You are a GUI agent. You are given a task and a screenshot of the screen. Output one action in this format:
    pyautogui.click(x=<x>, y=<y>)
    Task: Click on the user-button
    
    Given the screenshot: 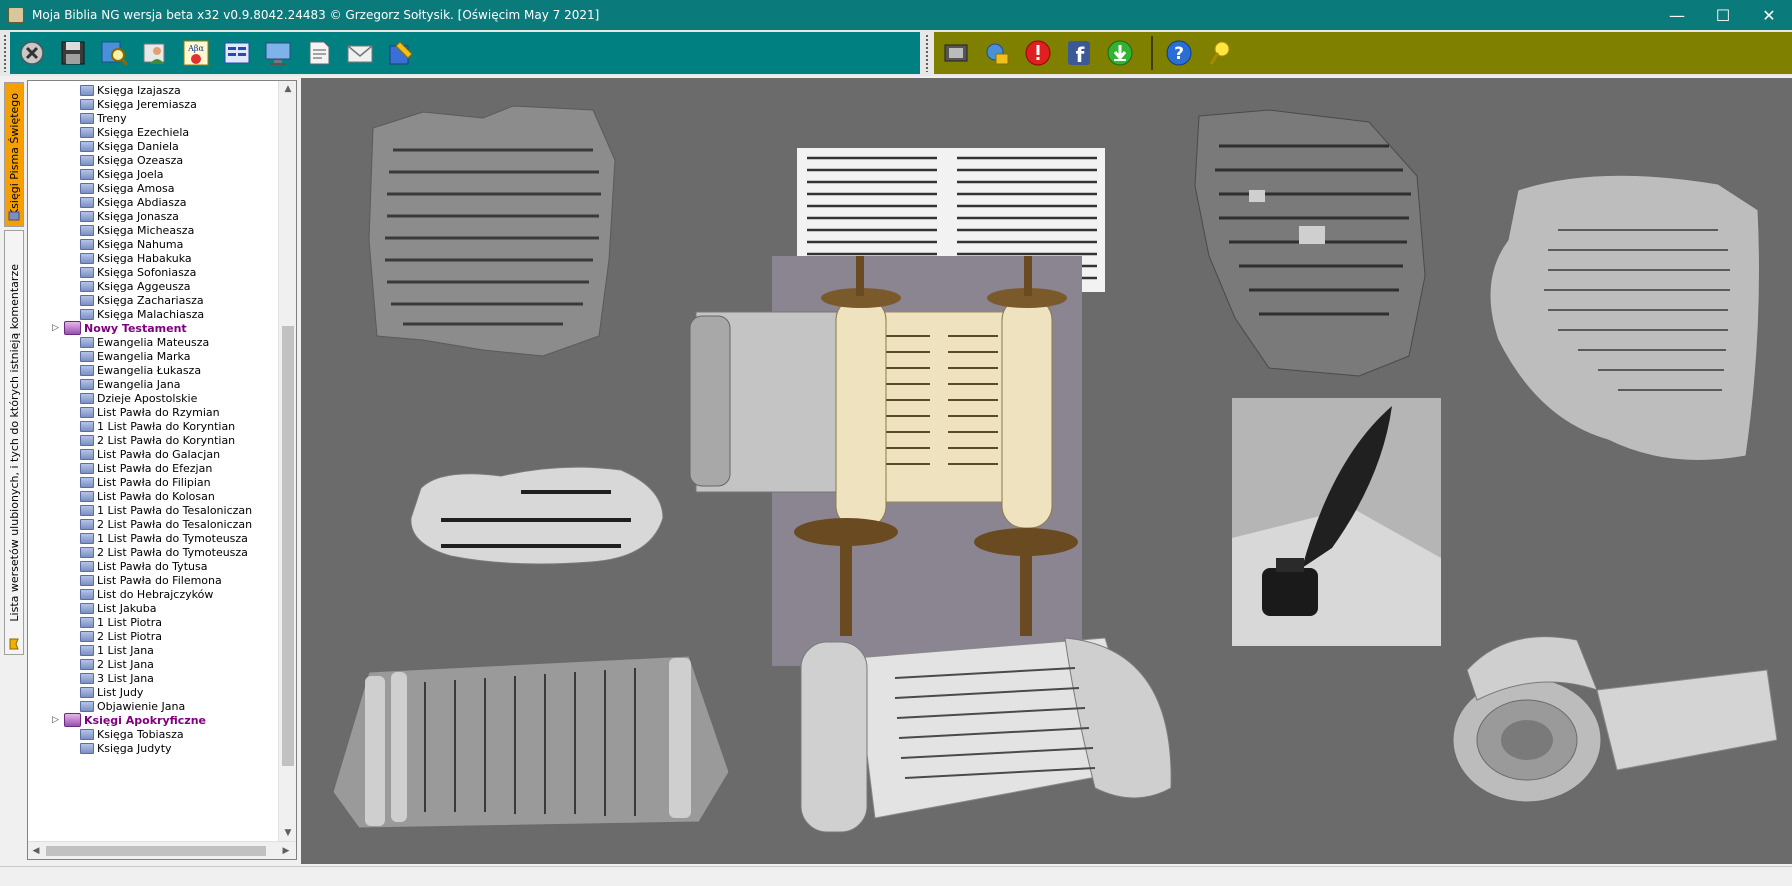 What is the action you would take?
    pyautogui.click(x=155, y=53)
    